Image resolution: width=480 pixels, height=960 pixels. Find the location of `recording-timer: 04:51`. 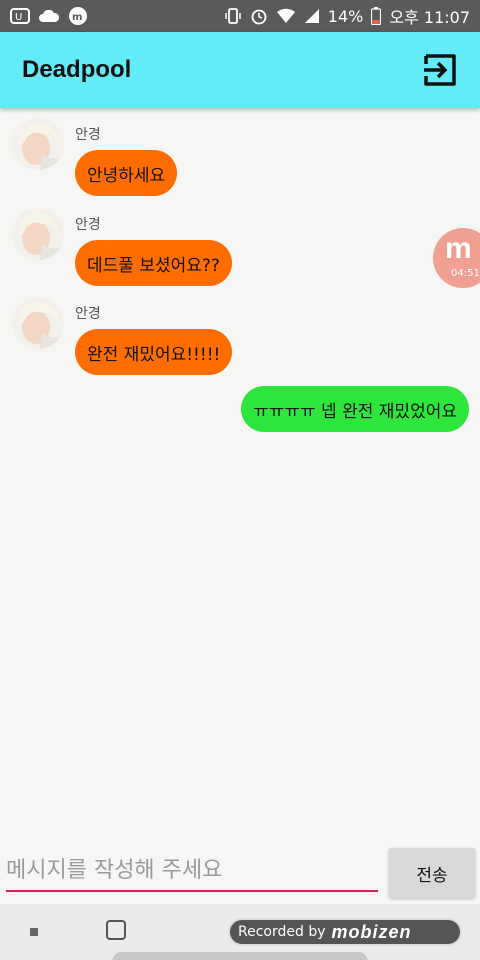

recording-timer: 04:51 is located at coordinates (465, 273).